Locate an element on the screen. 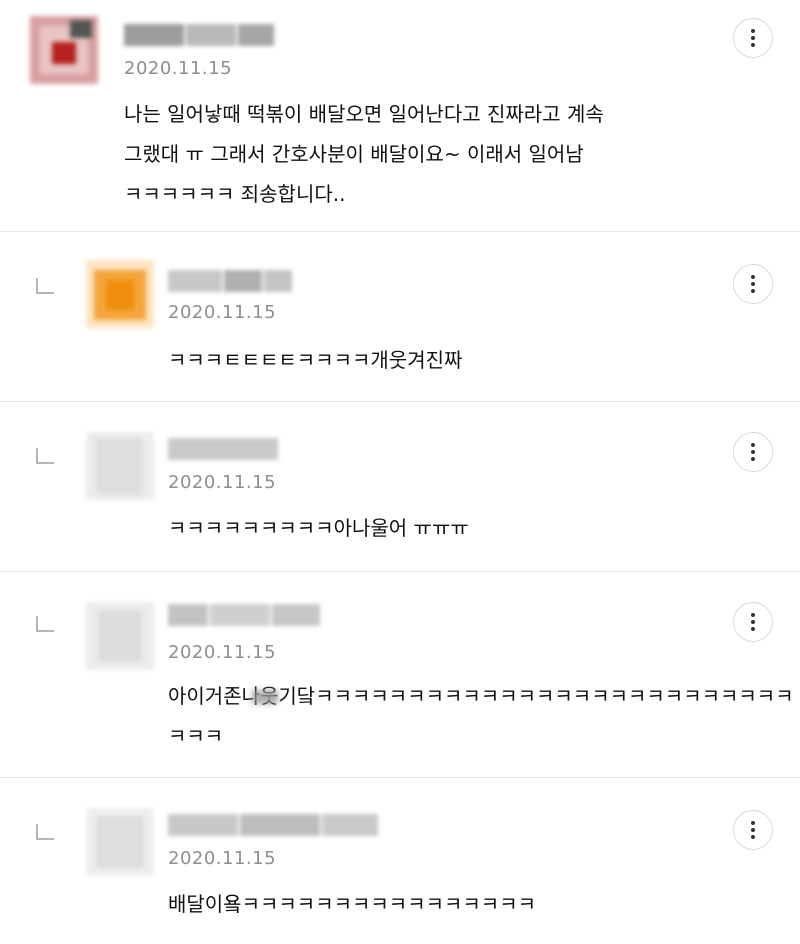 The image size is (800, 944). censor-smudge is located at coordinates (265, 697).